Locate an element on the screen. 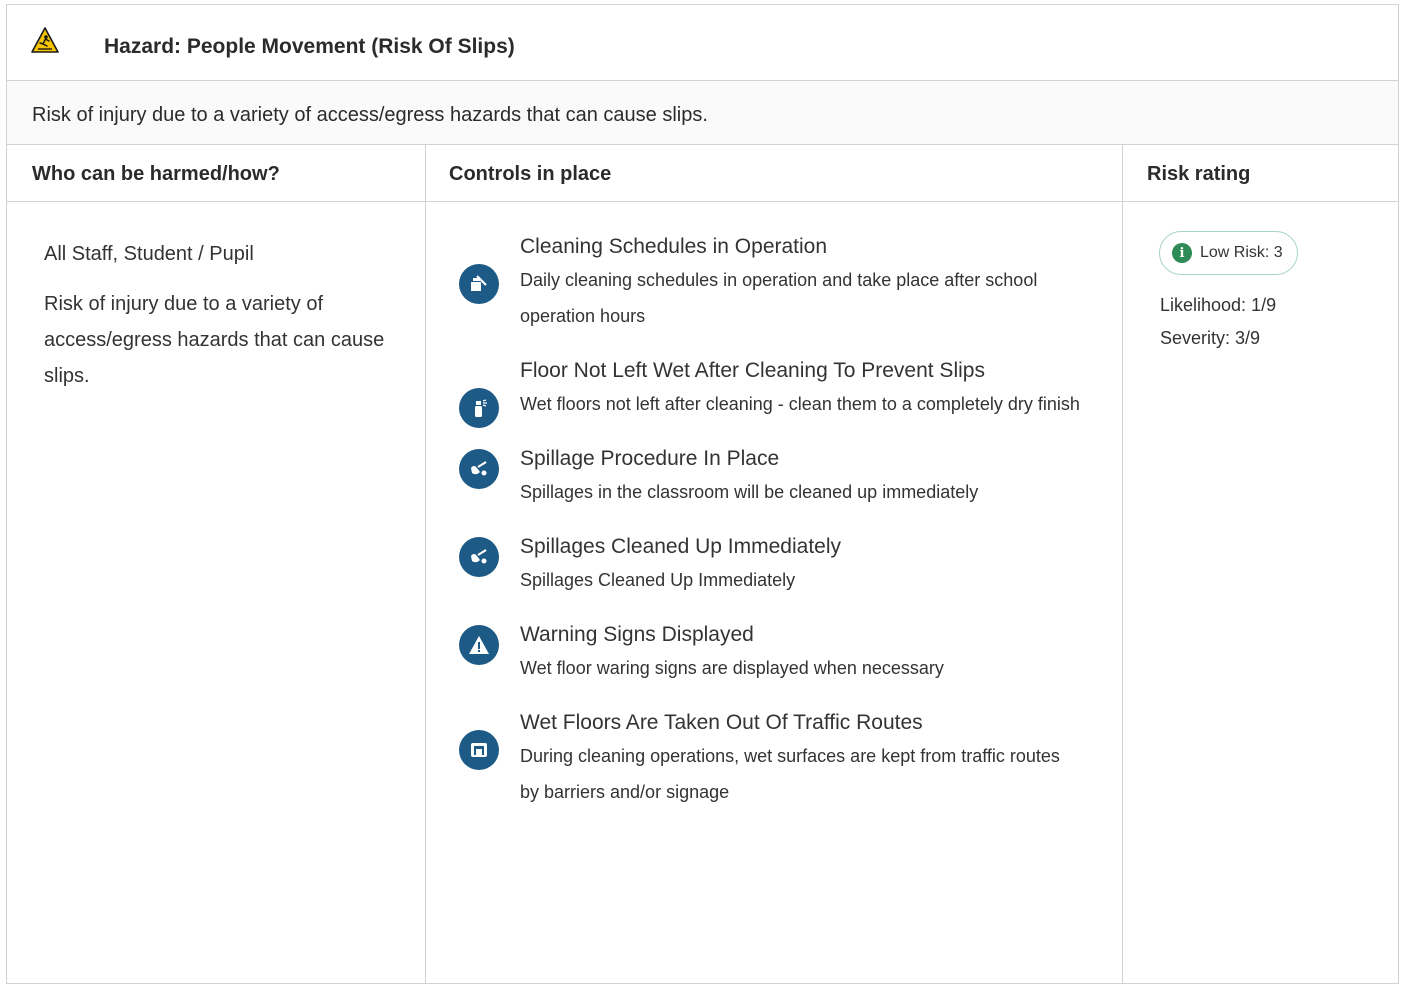 This screenshot has width=1407, height=984. control-title: Spillage Procedure In Place is located at coordinates (650, 458).